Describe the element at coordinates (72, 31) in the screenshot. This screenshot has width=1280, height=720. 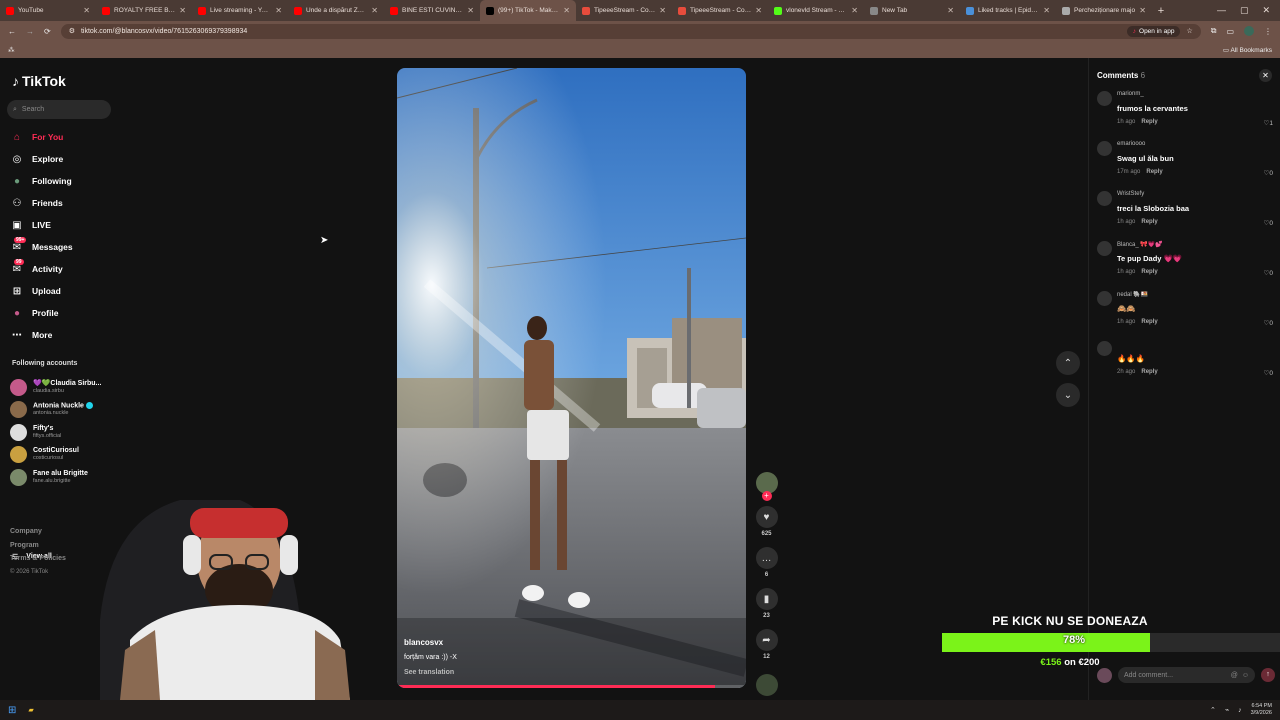
I see `site-info-icon: ⚙` at that location.